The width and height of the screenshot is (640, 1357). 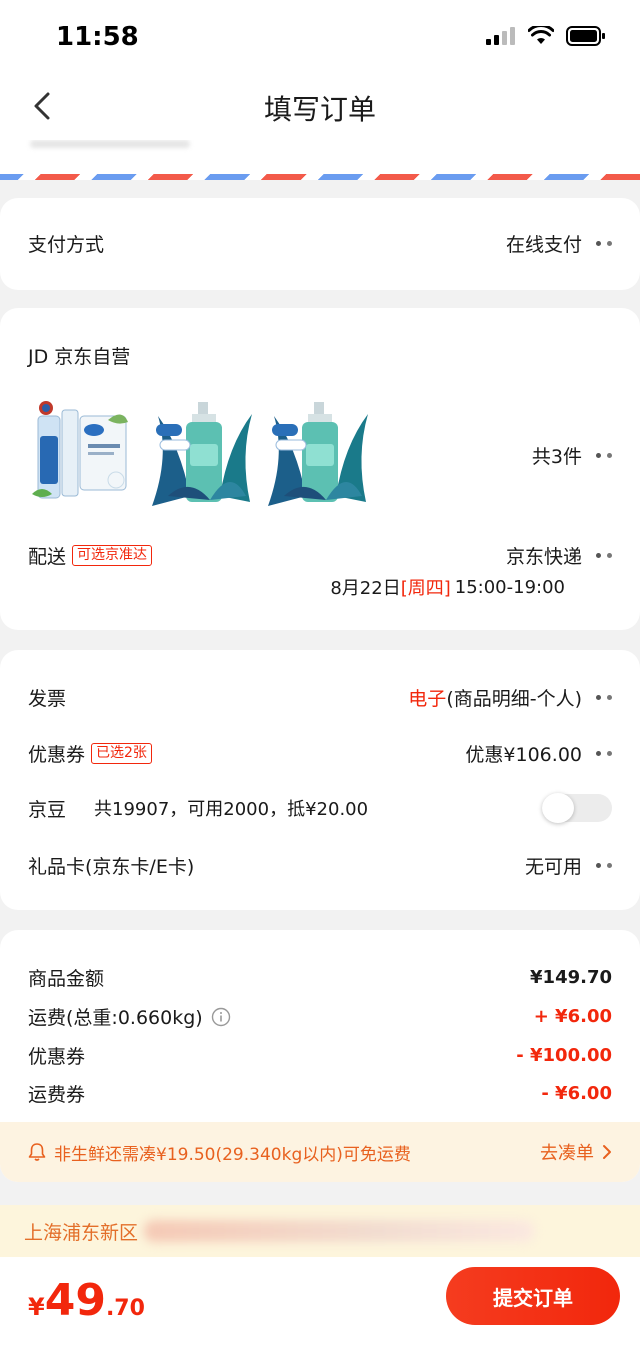 What do you see at coordinates (66, 979) in the screenshot?
I see `goods-label: 商品金额` at bounding box center [66, 979].